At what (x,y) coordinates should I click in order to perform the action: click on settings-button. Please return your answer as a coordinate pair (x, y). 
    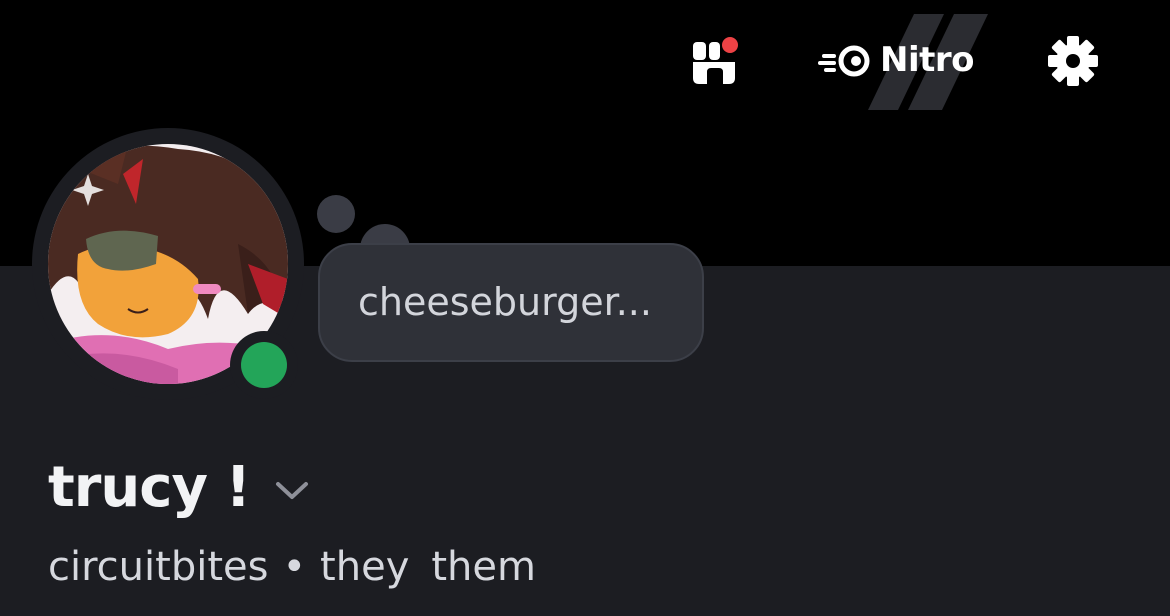
    Looking at the image, I should click on (1073, 61).